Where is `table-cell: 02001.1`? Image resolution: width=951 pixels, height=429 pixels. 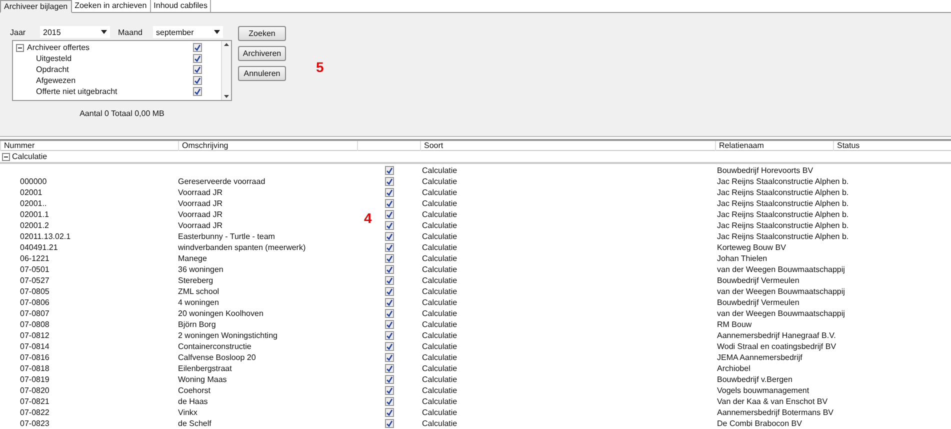
table-cell: 02001.1 is located at coordinates (34, 214).